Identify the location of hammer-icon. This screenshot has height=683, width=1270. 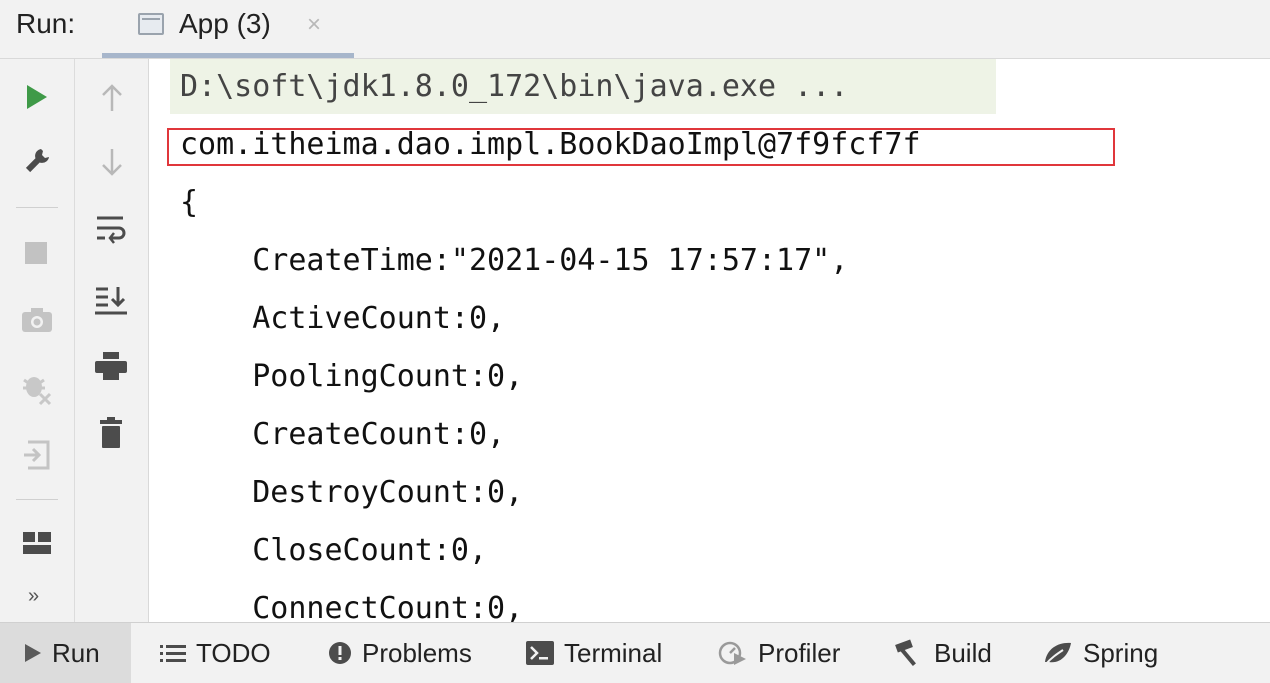
(905, 652).